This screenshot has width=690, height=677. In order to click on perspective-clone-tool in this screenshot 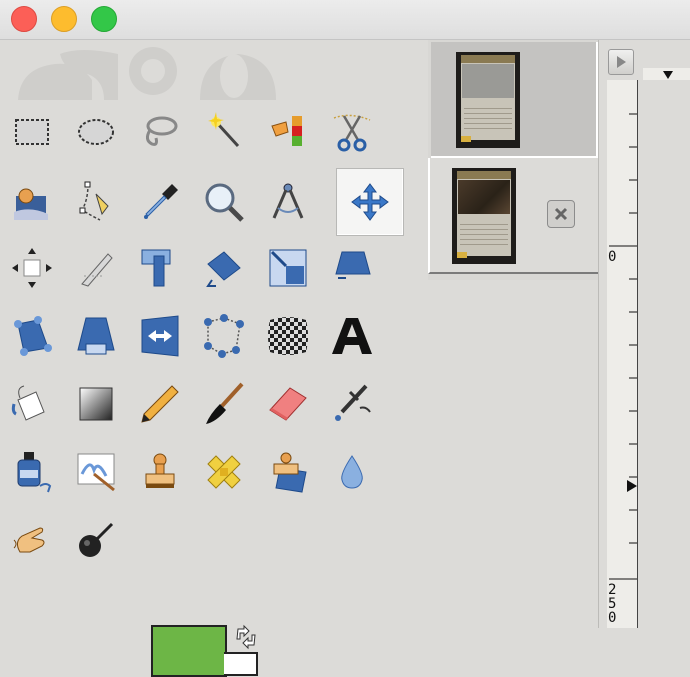, I will do `click(96, 336)`.